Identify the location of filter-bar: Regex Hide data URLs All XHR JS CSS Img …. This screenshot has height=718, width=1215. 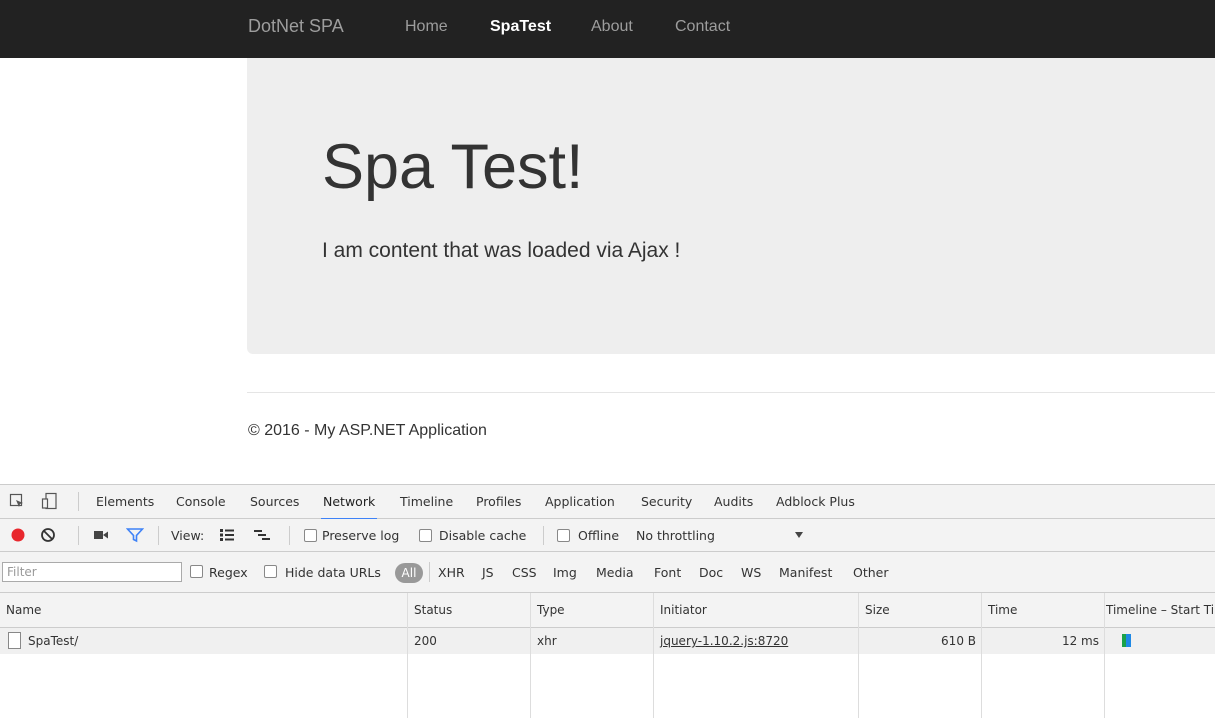
(607, 572).